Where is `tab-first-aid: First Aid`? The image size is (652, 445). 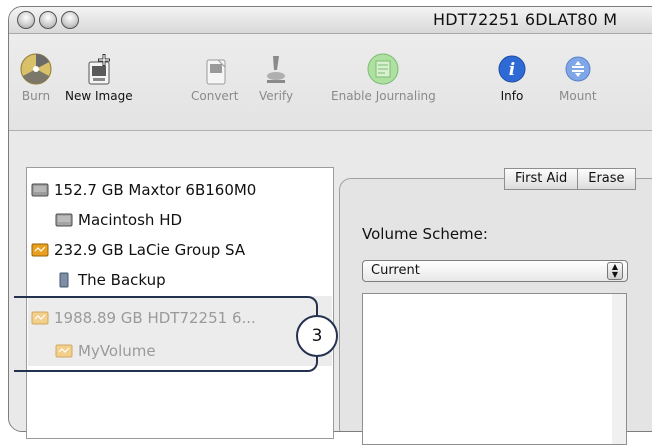 tab-first-aid: First Aid is located at coordinates (541, 179).